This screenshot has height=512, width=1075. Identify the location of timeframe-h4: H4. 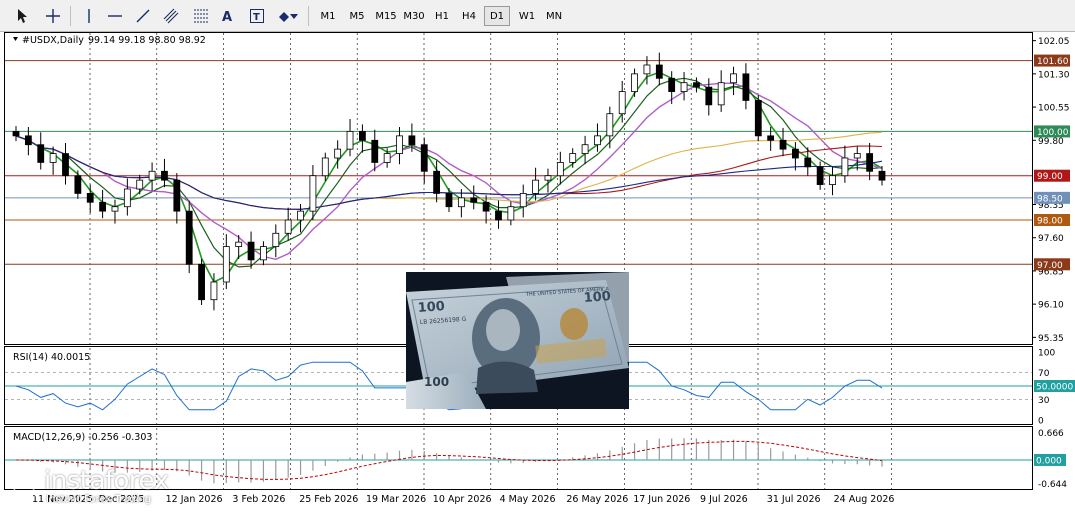
(469, 16).